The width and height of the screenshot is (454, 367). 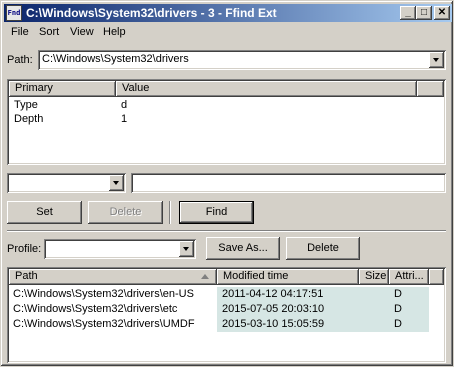 What do you see at coordinates (205, 276) in the screenshot?
I see `sort-ascending-icon` at bounding box center [205, 276].